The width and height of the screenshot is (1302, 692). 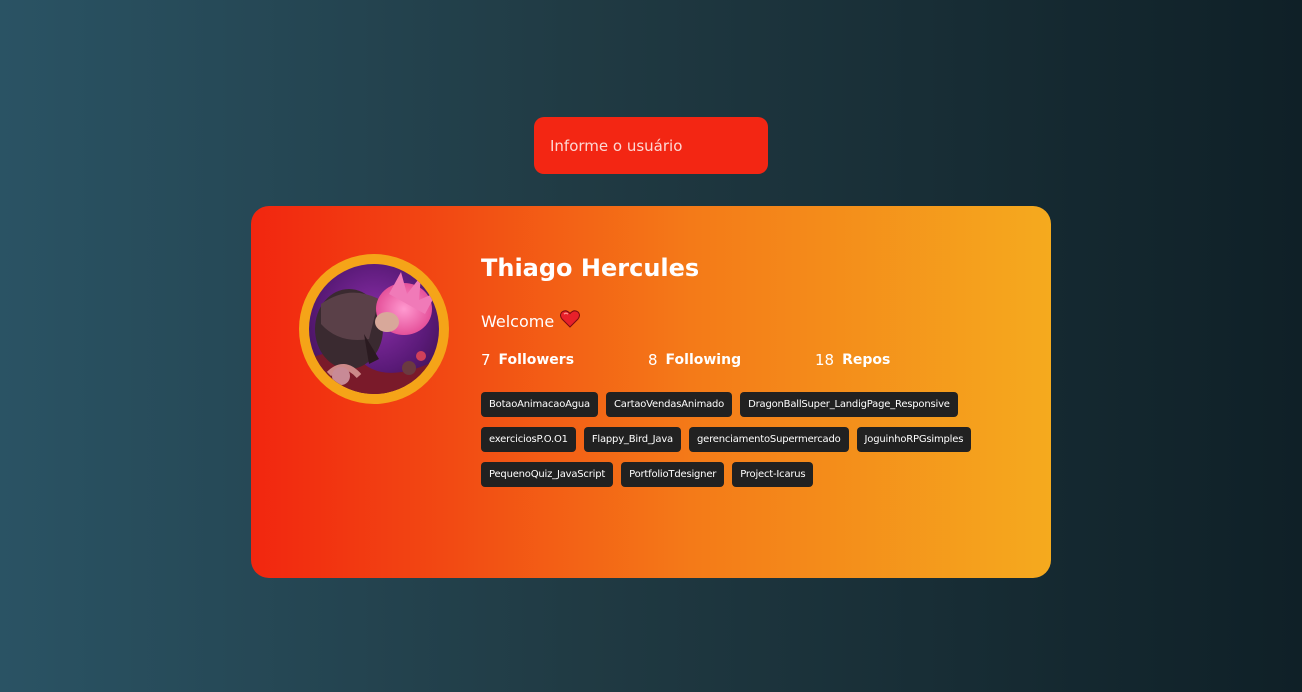 What do you see at coordinates (825, 360) in the screenshot?
I see `stat-value: 18` at bounding box center [825, 360].